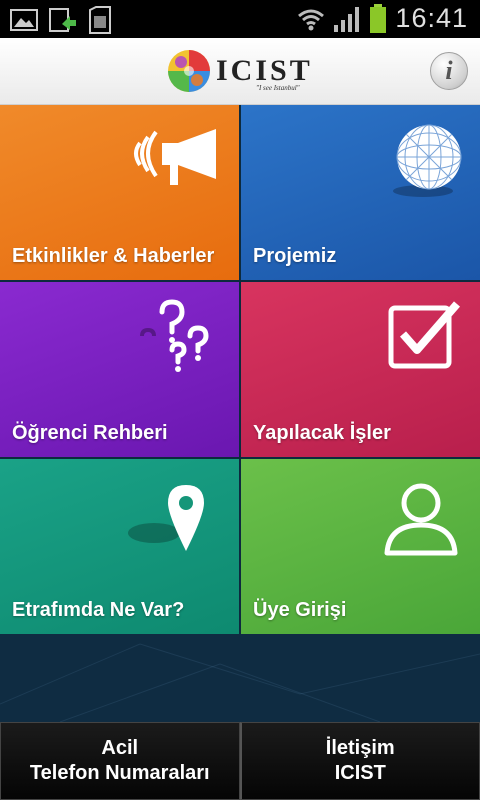 The width and height of the screenshot is (480, 800). I want to click on user-icon, so click(421, 519).